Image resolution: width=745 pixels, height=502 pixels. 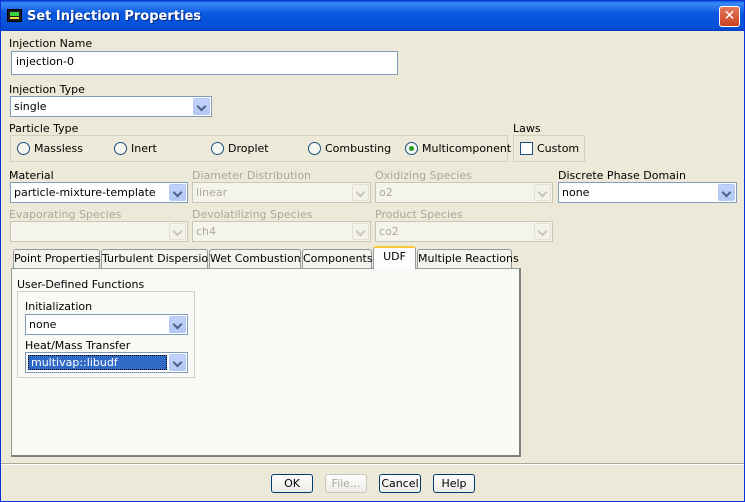 I want to click on close-icon: ✕, so click(x=729, y=16).